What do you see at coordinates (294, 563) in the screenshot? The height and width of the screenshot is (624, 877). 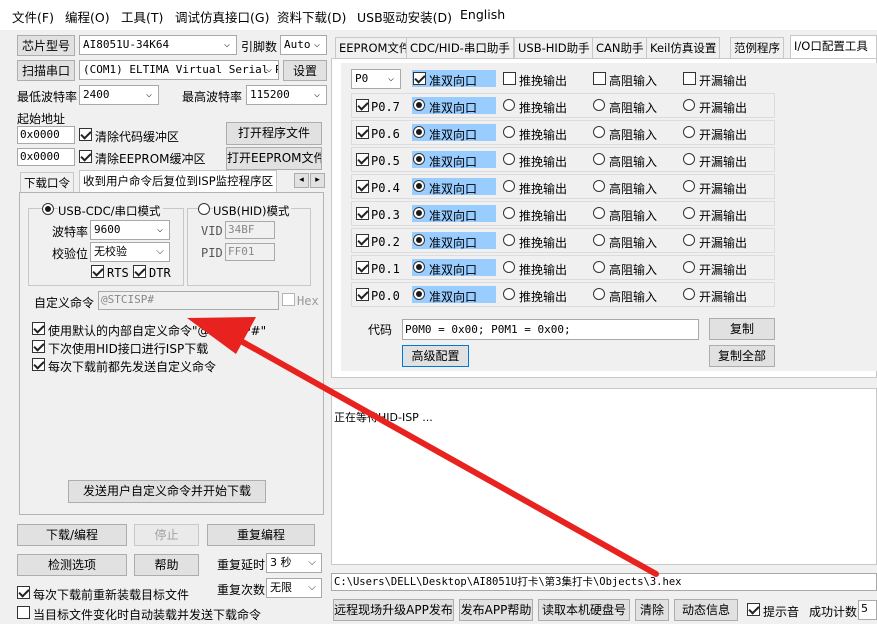 I see `repeat-delay-select: 3 秒 ⌵` at bounding box center [294, 563].